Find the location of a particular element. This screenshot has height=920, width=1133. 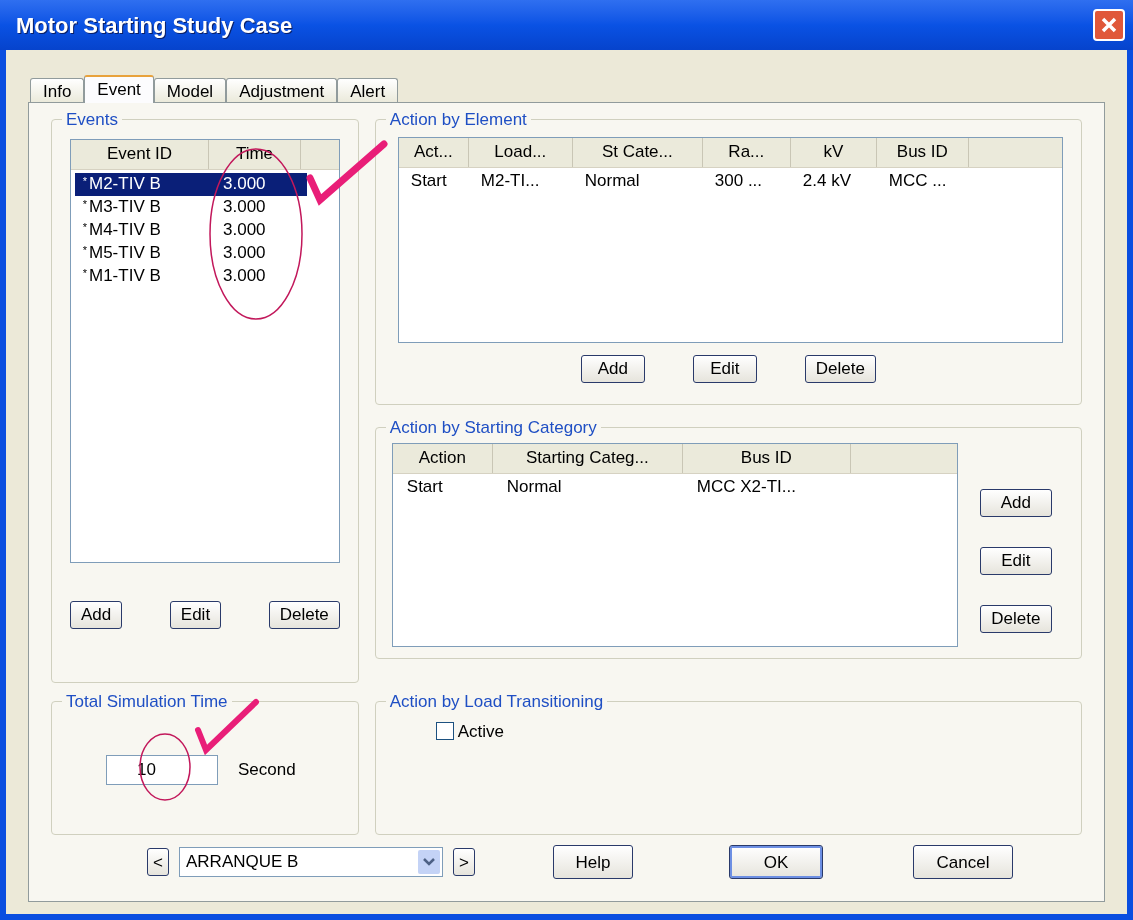

annotation-ellipse is located at coordinates (165, 767).